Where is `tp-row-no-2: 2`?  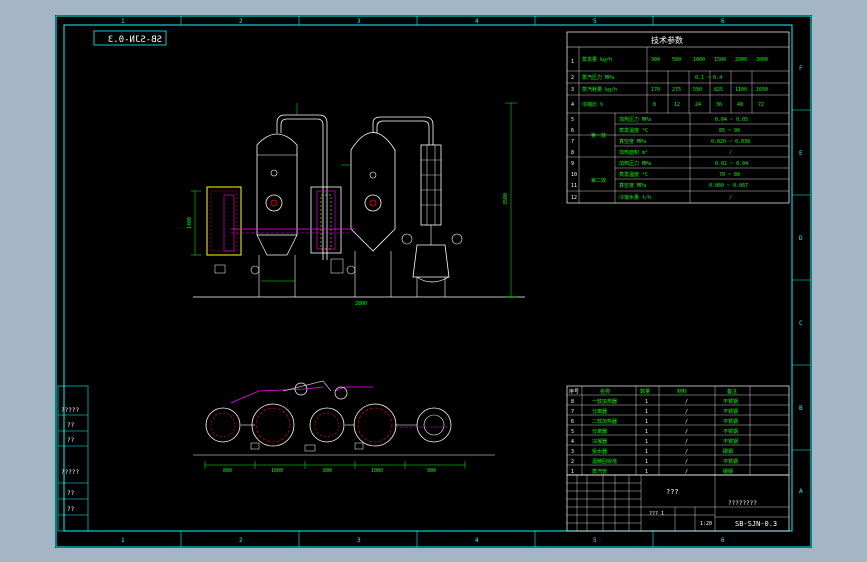
tp-row-no-2: 2 is located at coordinates (572, 78).